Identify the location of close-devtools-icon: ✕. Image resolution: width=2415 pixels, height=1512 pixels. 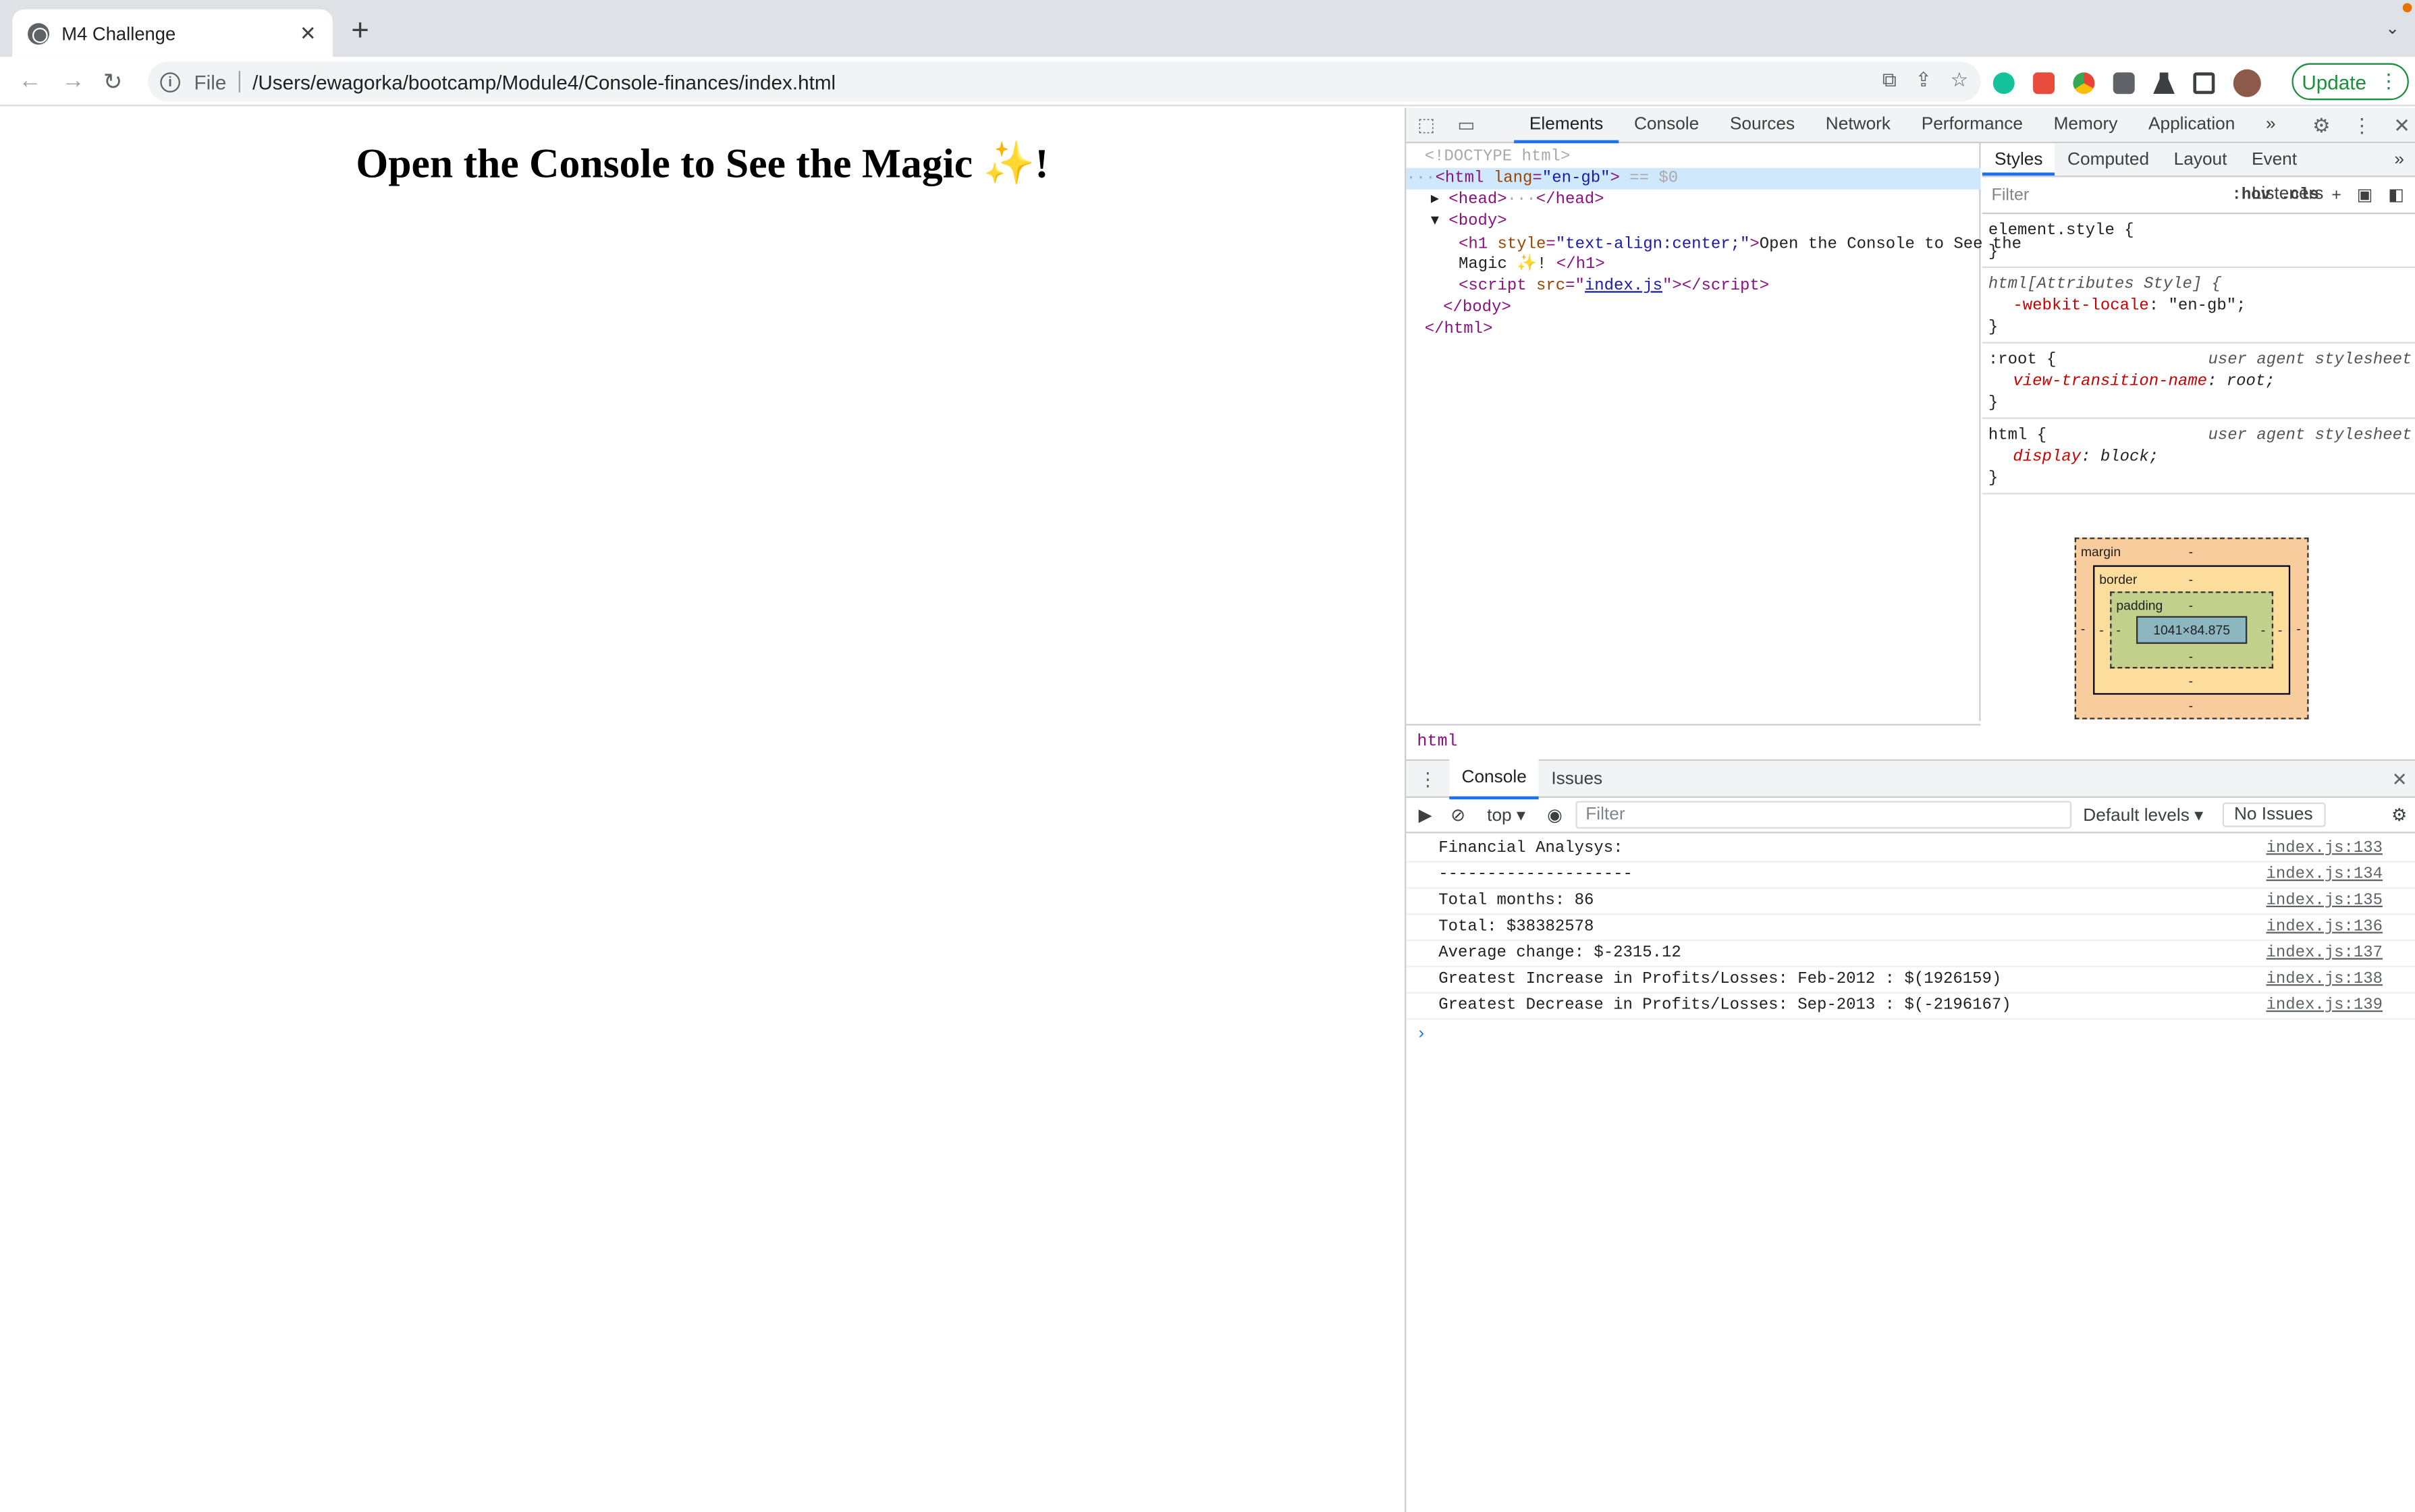
(2401, 126).